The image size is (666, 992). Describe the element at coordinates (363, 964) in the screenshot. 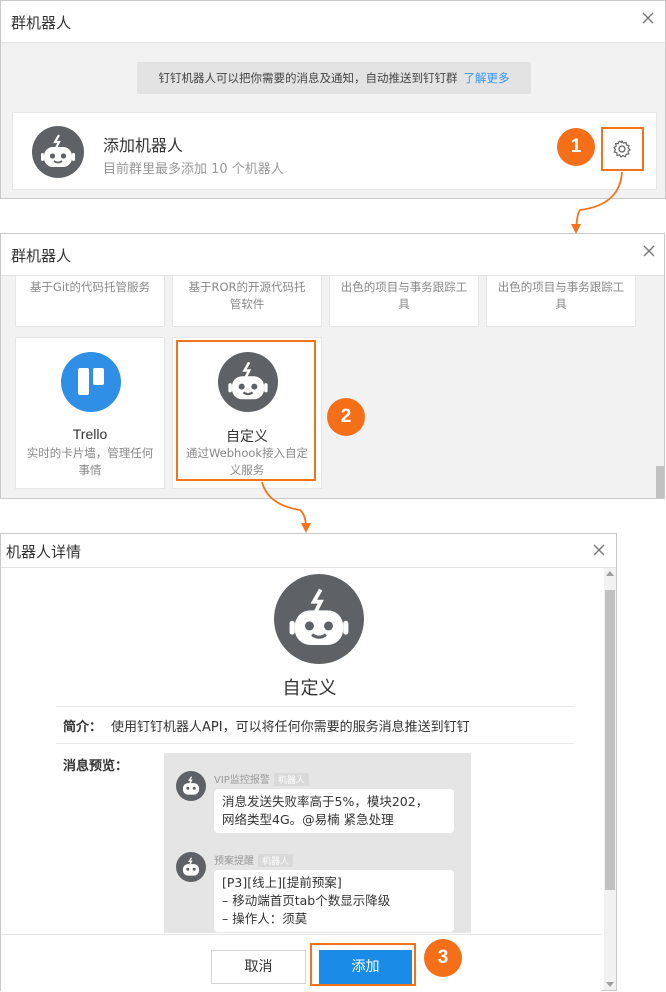

I see `add-highlight-box` at that location.